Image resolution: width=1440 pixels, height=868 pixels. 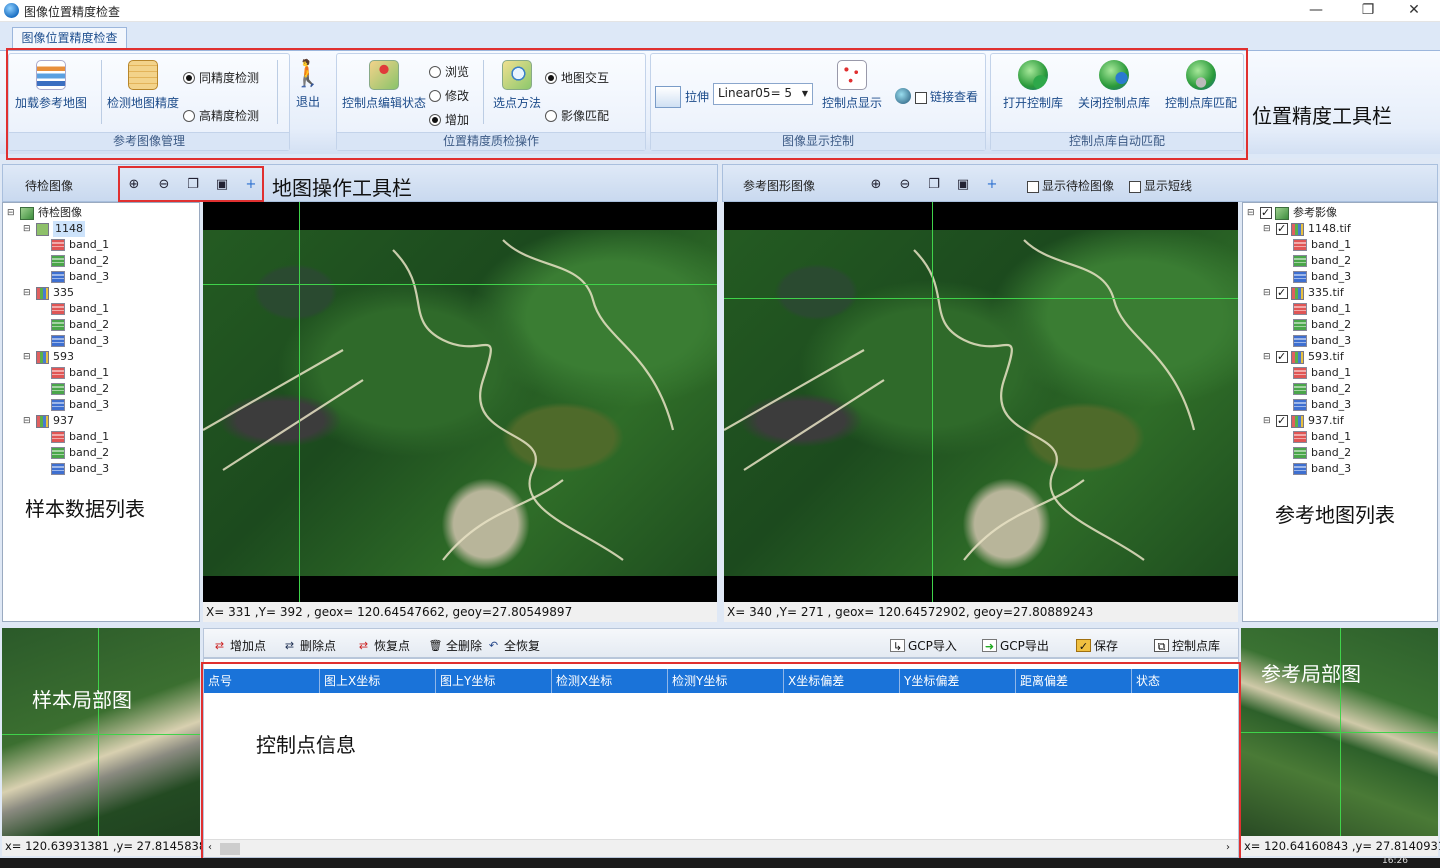 What do you see at coordinates (1070, 185) in the screenshot?
I see `show-pending-checkbox: 显示待检图像` at bounding box center [1070, 185].